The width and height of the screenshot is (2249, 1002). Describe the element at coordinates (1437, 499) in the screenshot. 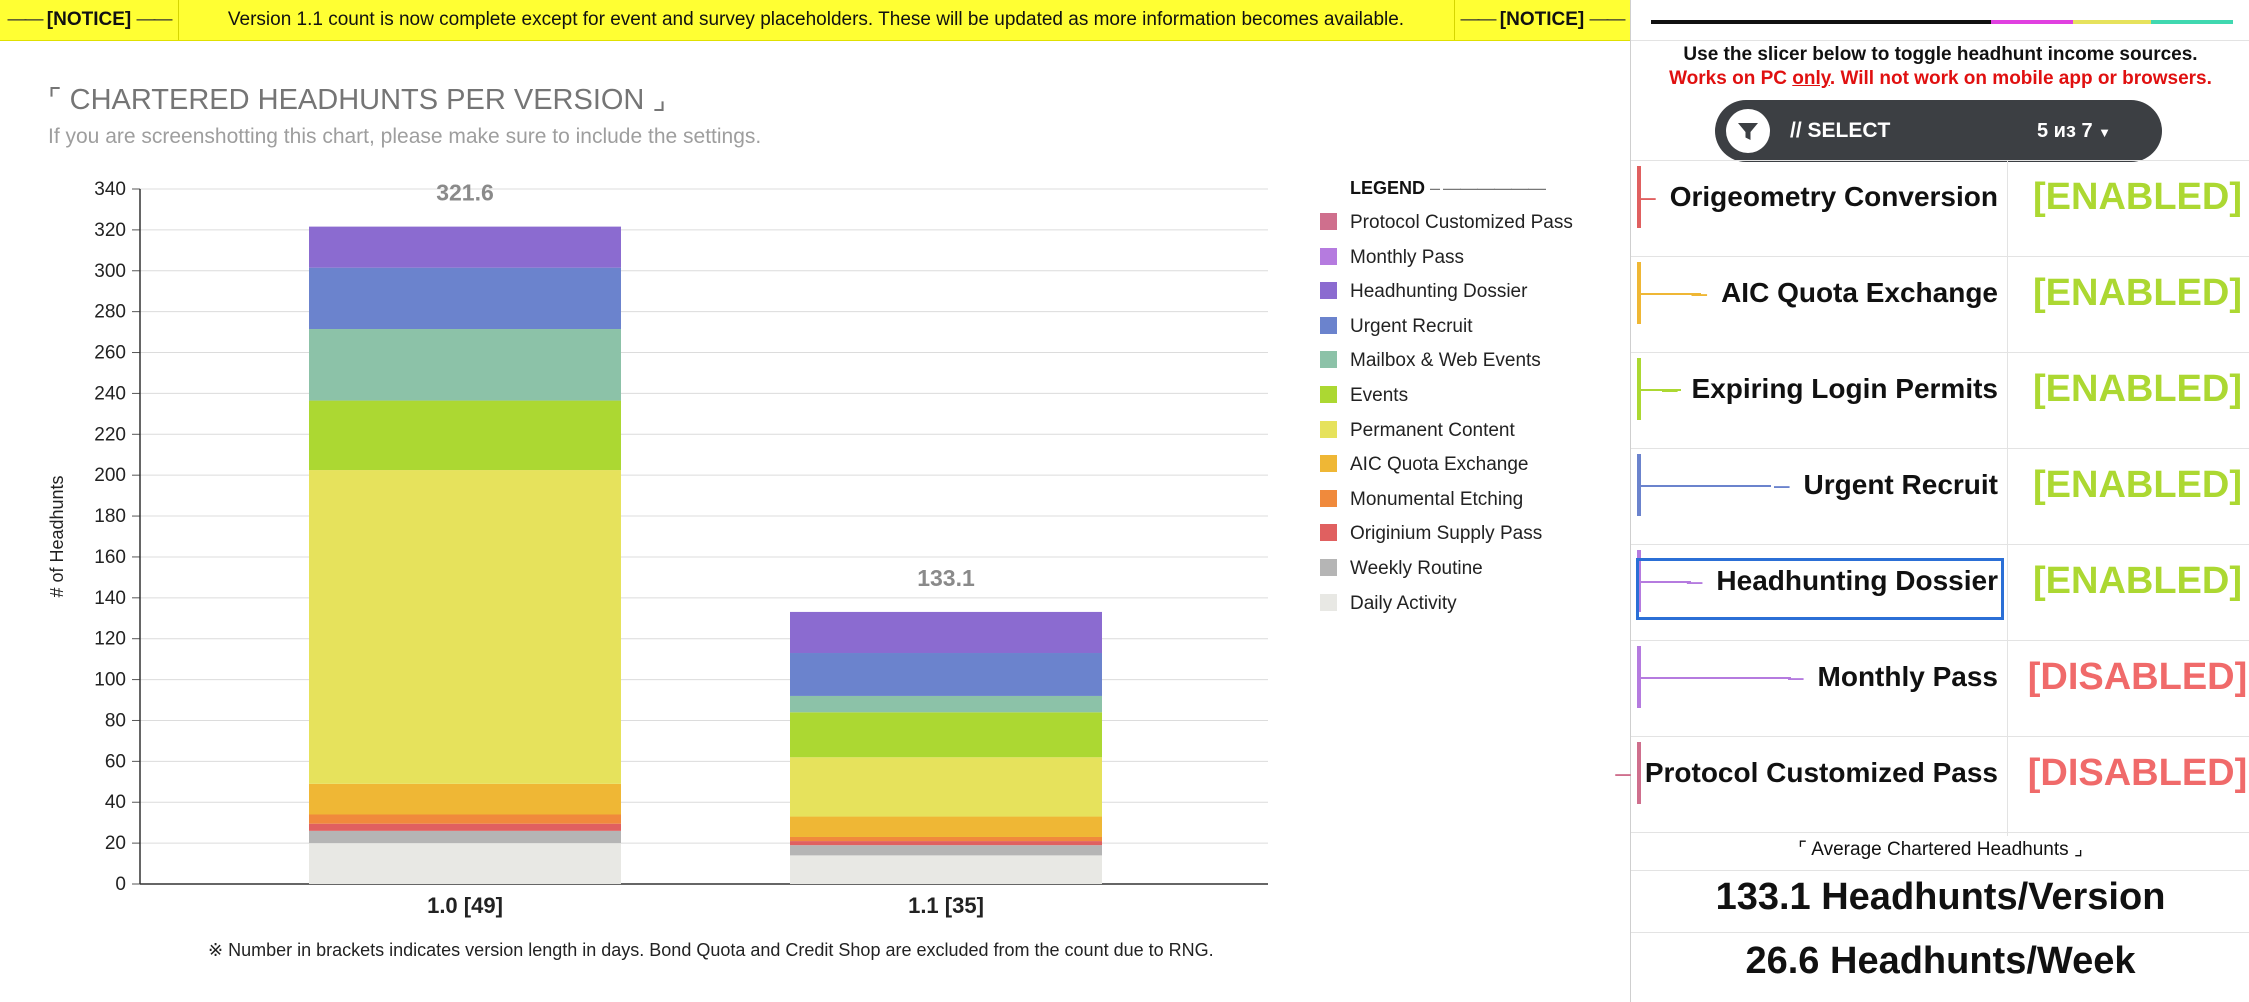

I see `legend-label: Monumental Etching` at that location.